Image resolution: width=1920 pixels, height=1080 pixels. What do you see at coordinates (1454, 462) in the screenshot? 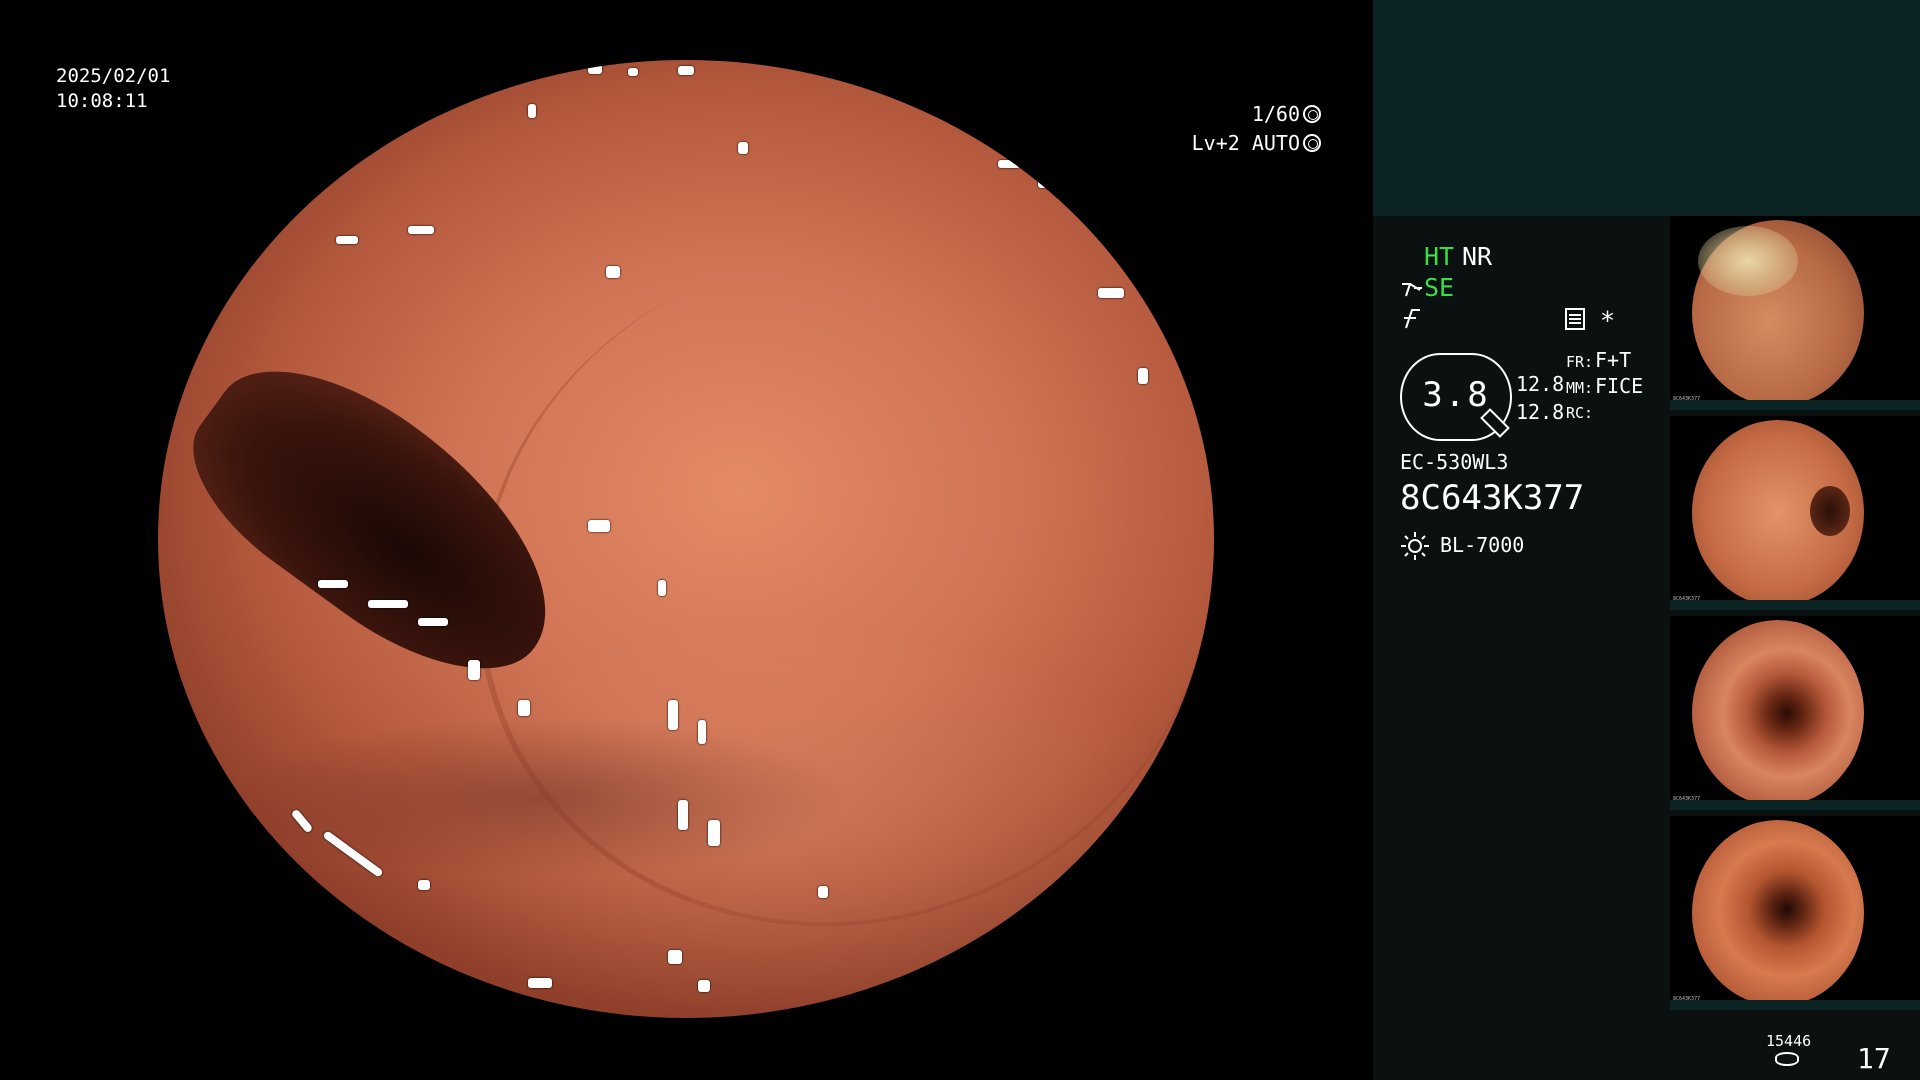
I see `scope-model: EC-530WL3` at bounding box center [1454, 462].